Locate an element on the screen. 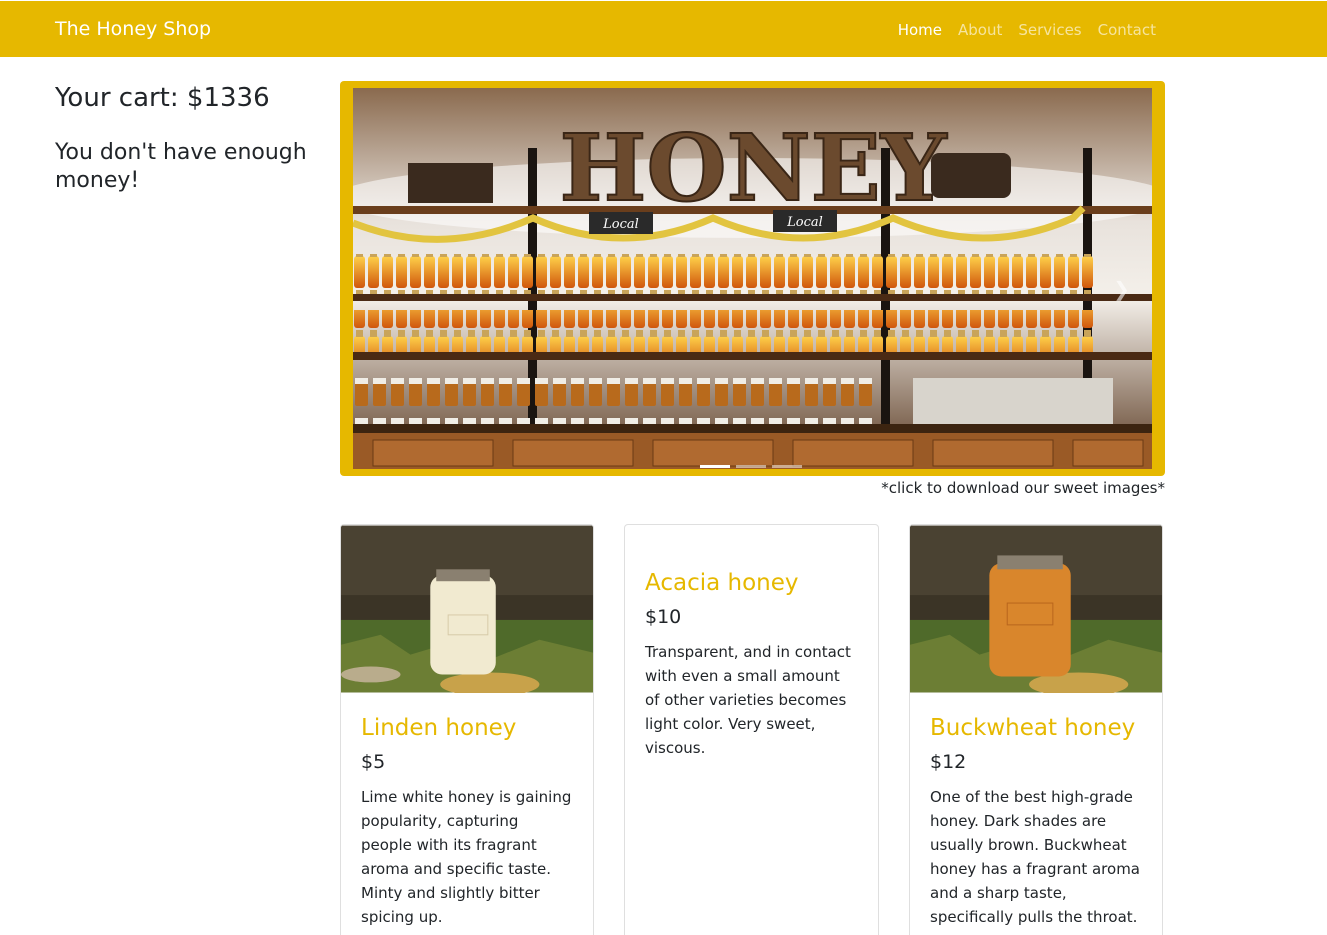 This screenshot has width=1327, height=935. carousel-next-icon: ❯ is located at coordinates (1121, 289).